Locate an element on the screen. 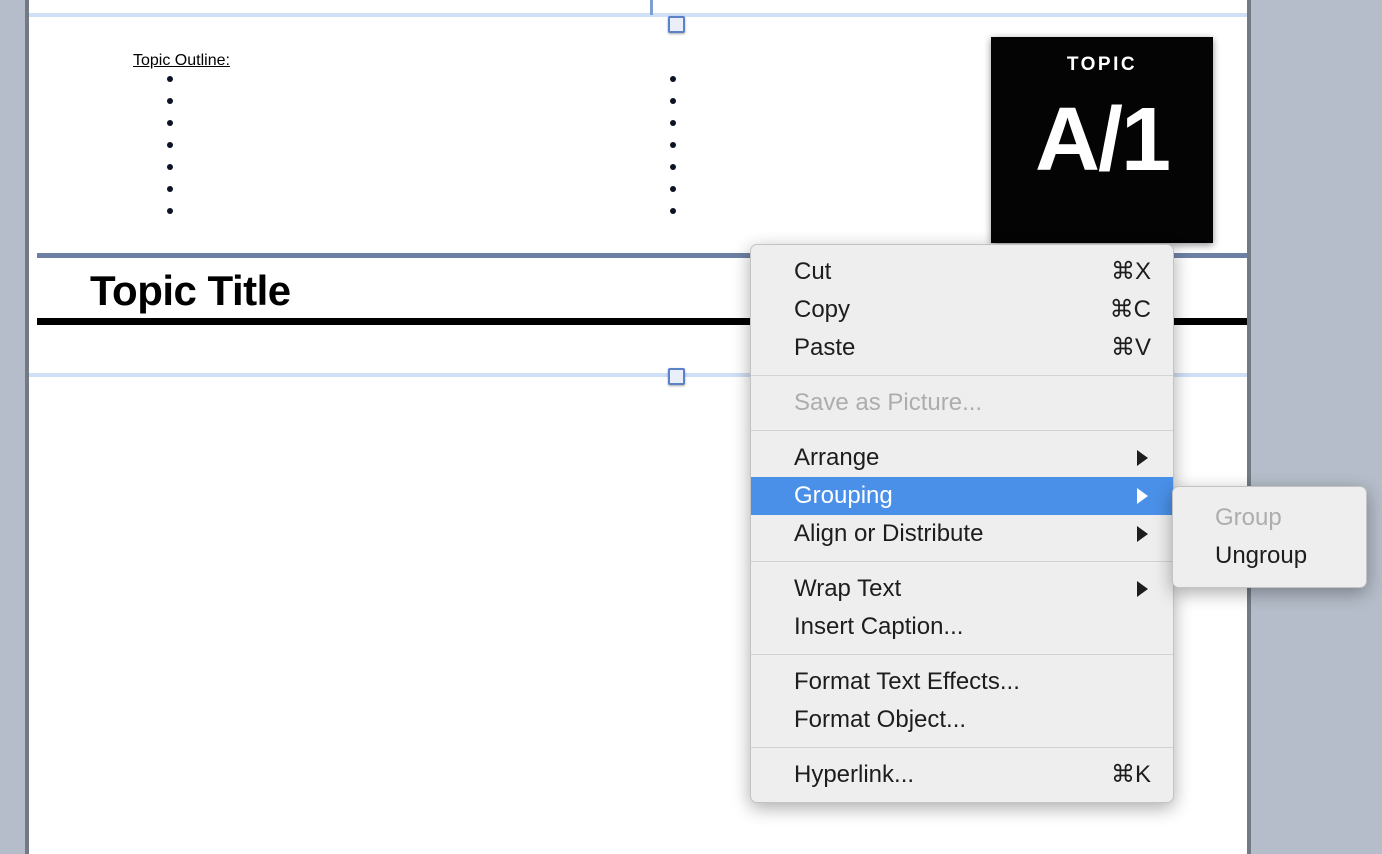 The width and height of the screenshot is (1382, 854). menu-item-label: Arrange is located at coordinates (837, 457).